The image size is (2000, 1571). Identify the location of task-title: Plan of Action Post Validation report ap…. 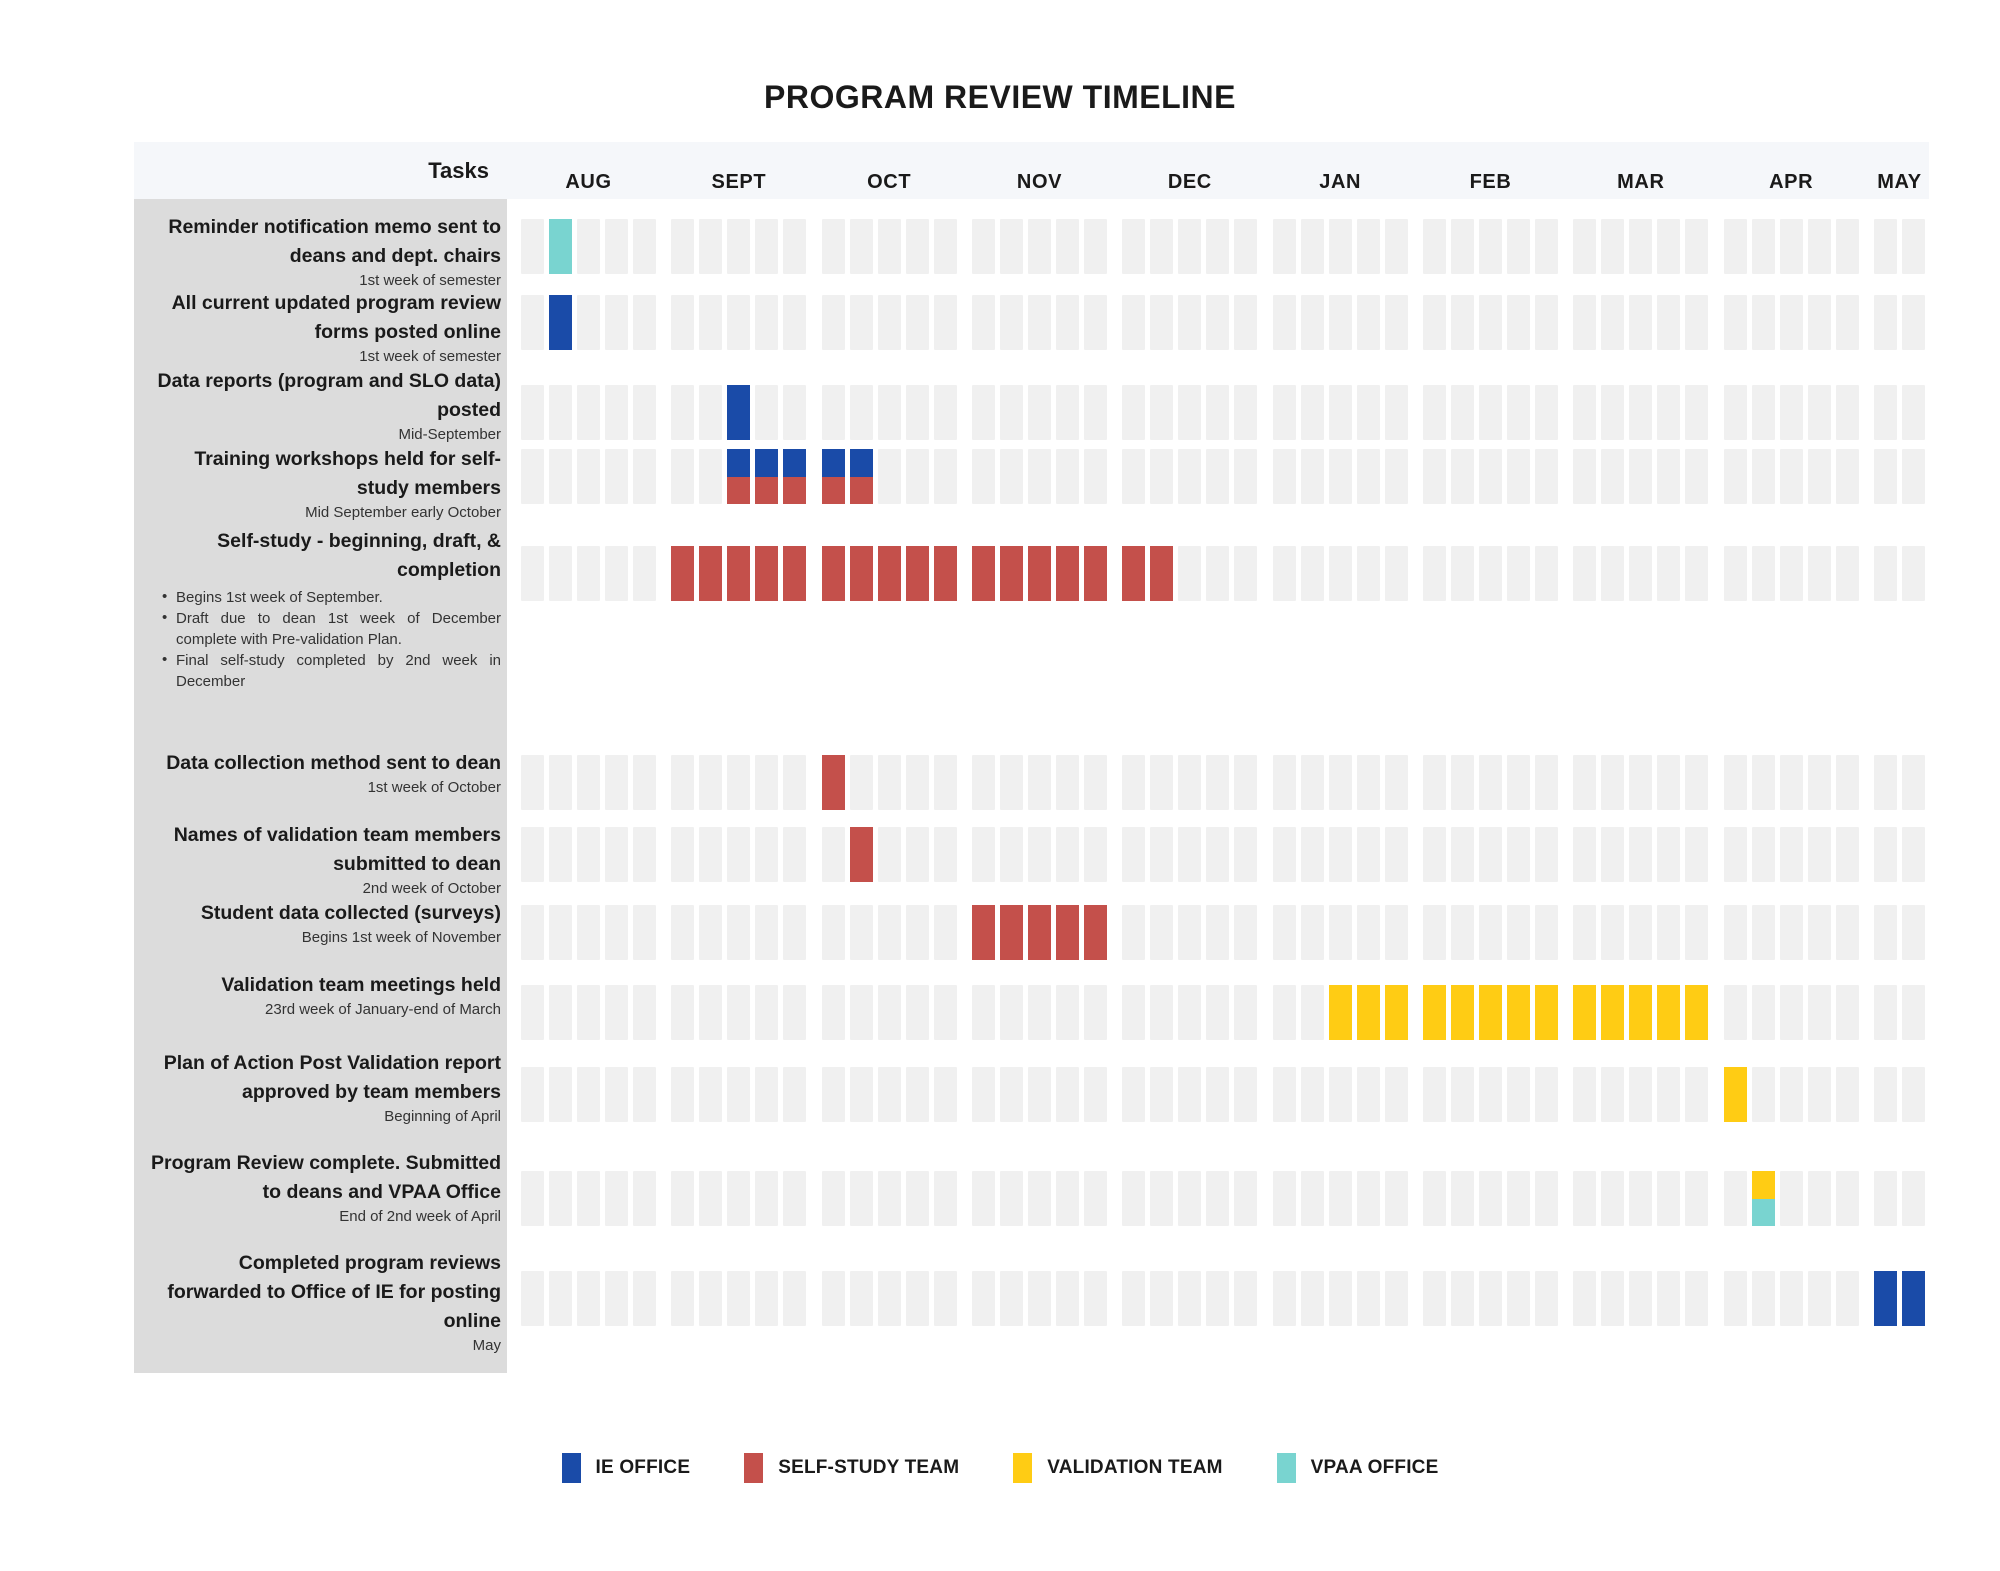
(332, 1077).